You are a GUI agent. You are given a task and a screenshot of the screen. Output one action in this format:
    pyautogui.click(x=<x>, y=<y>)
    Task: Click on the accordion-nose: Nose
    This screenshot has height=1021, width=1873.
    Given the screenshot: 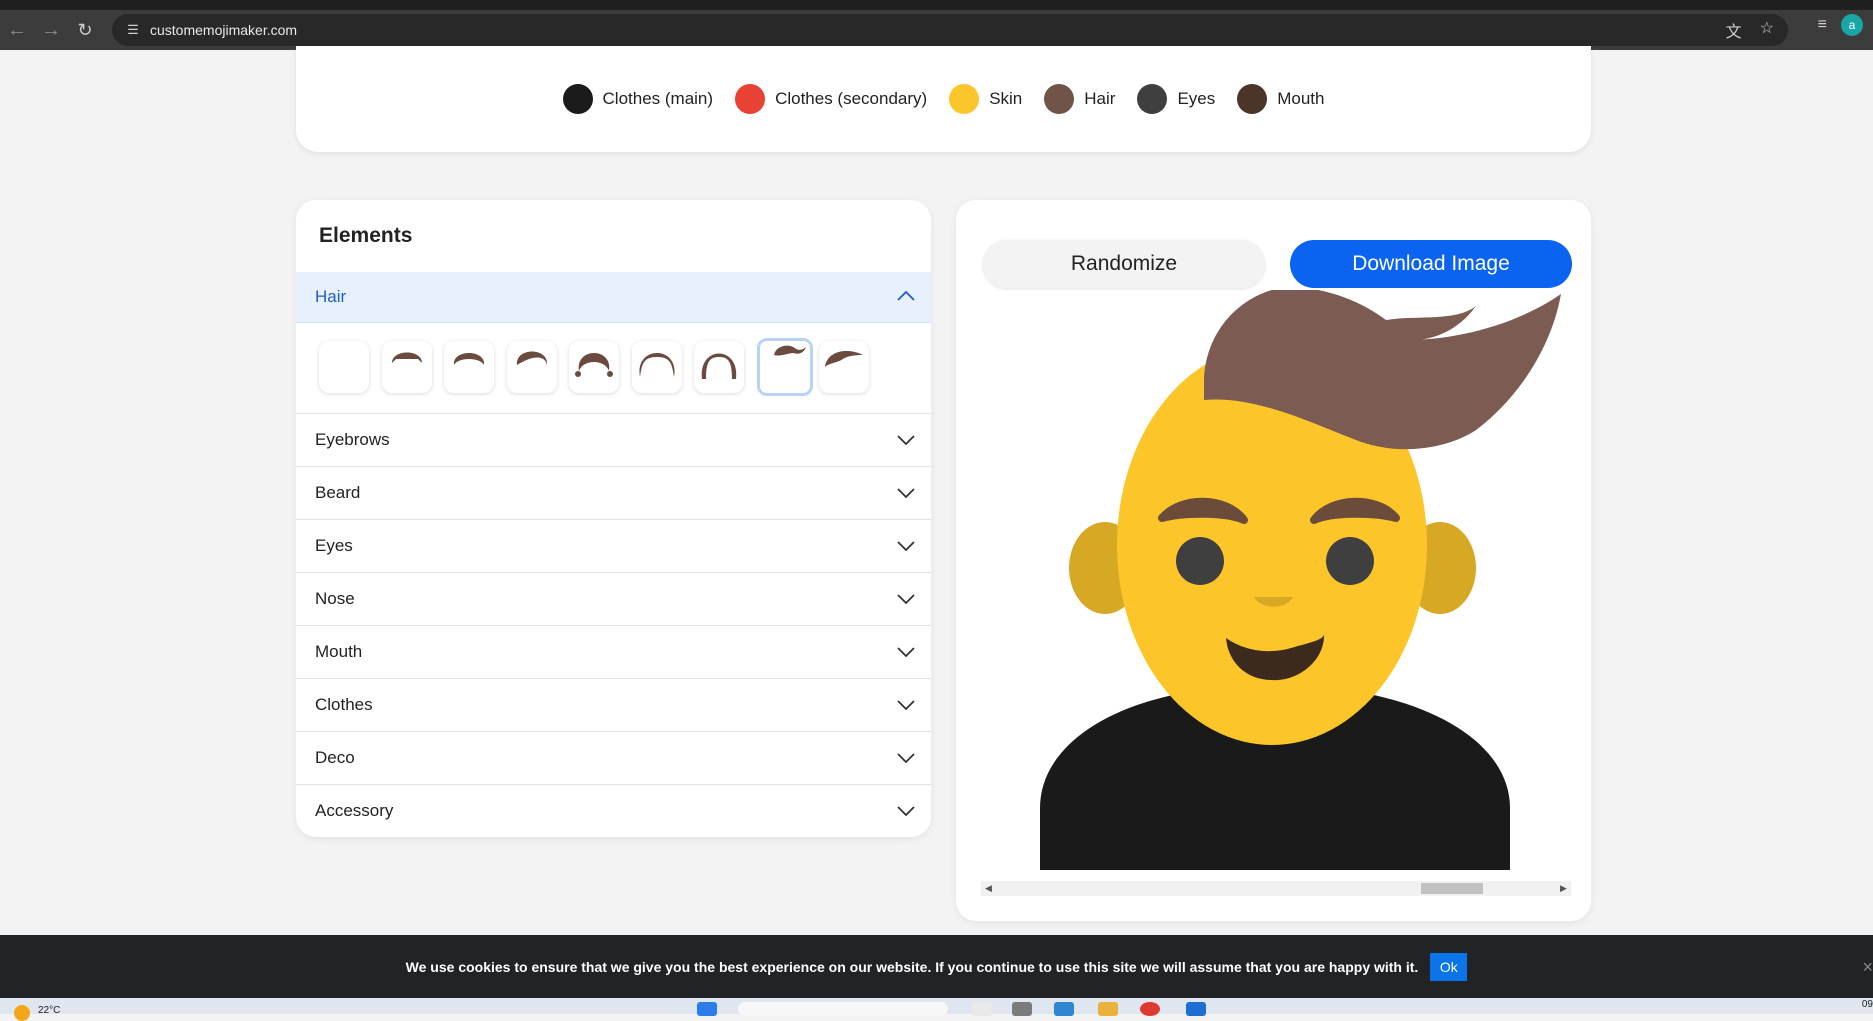 What is the action you would take?
    pyautogui.click(x=613, y=599)
    